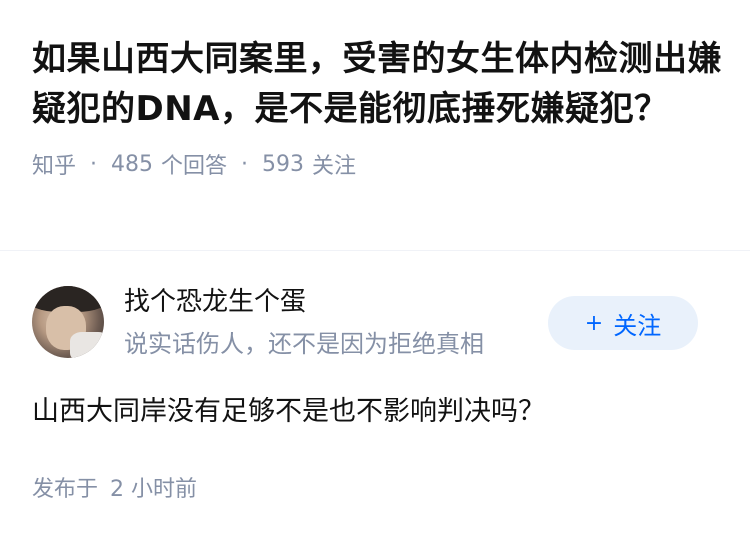 Image resolution: width=750 pixels, height=540 pixels. Describe the element at coordinates (65, 489) in the screenshot. I see `posted-prefix: 发布于` at that location.